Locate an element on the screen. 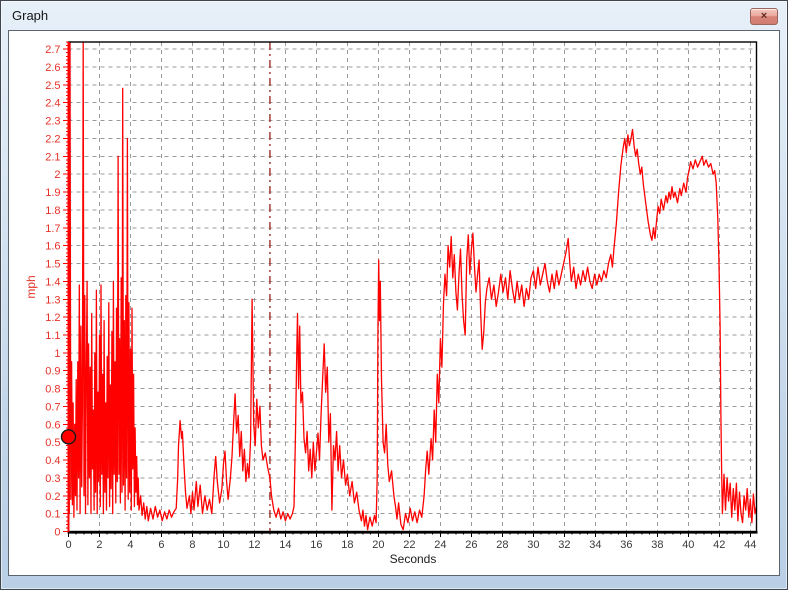 The height and width of the screenshot is (590, 788). svg-text: 6 is located at coordinates (161, 545).